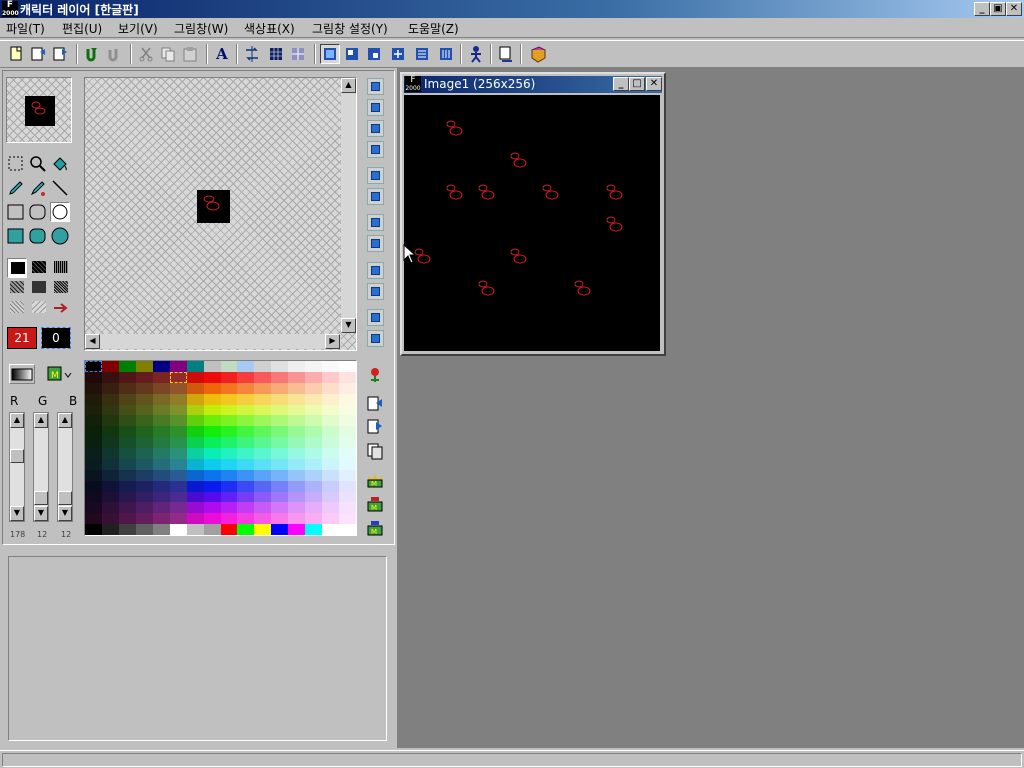 This screenshot has height=768, width=1024. Describe the element at coordinates (375, 527) in the screenshot. I see `blue-m-icon: M` at that location.